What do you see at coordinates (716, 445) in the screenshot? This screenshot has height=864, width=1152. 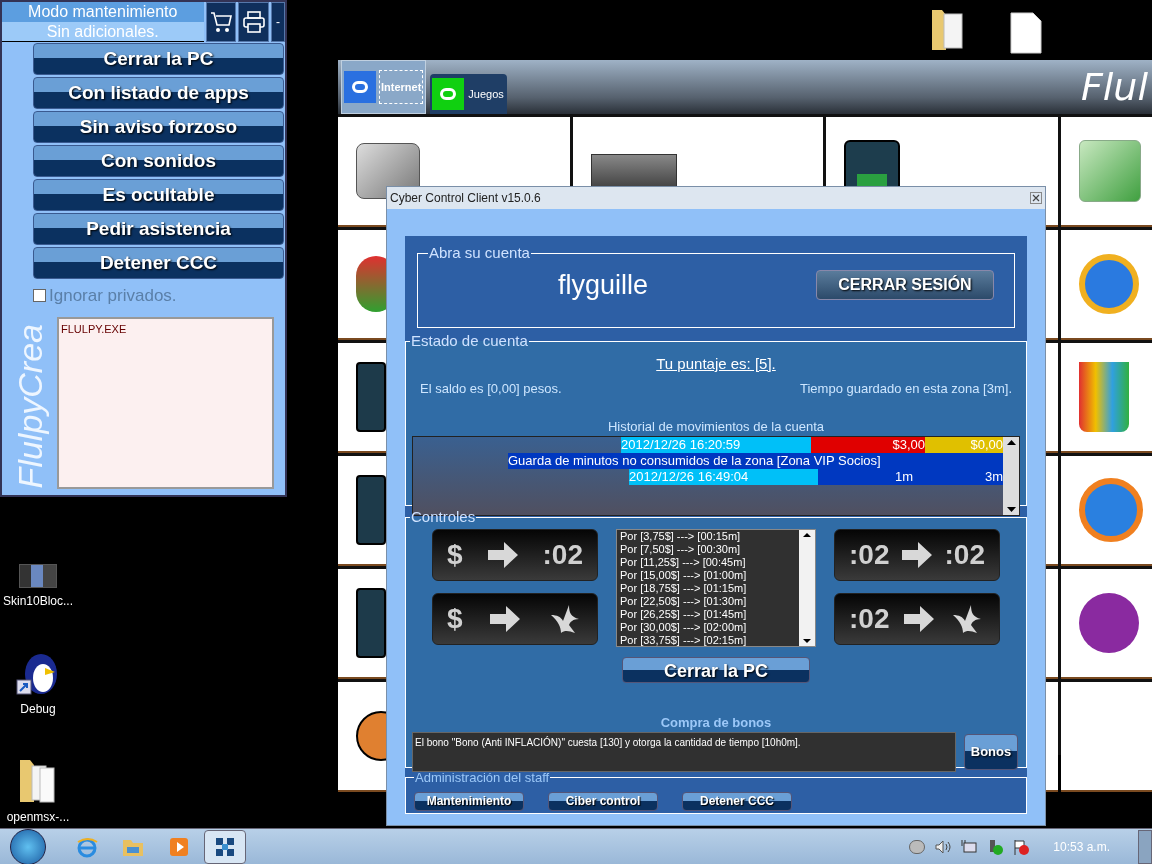 I see `history-cell: 2012/12/26 16:20:59` at bounding box center [716, 445].